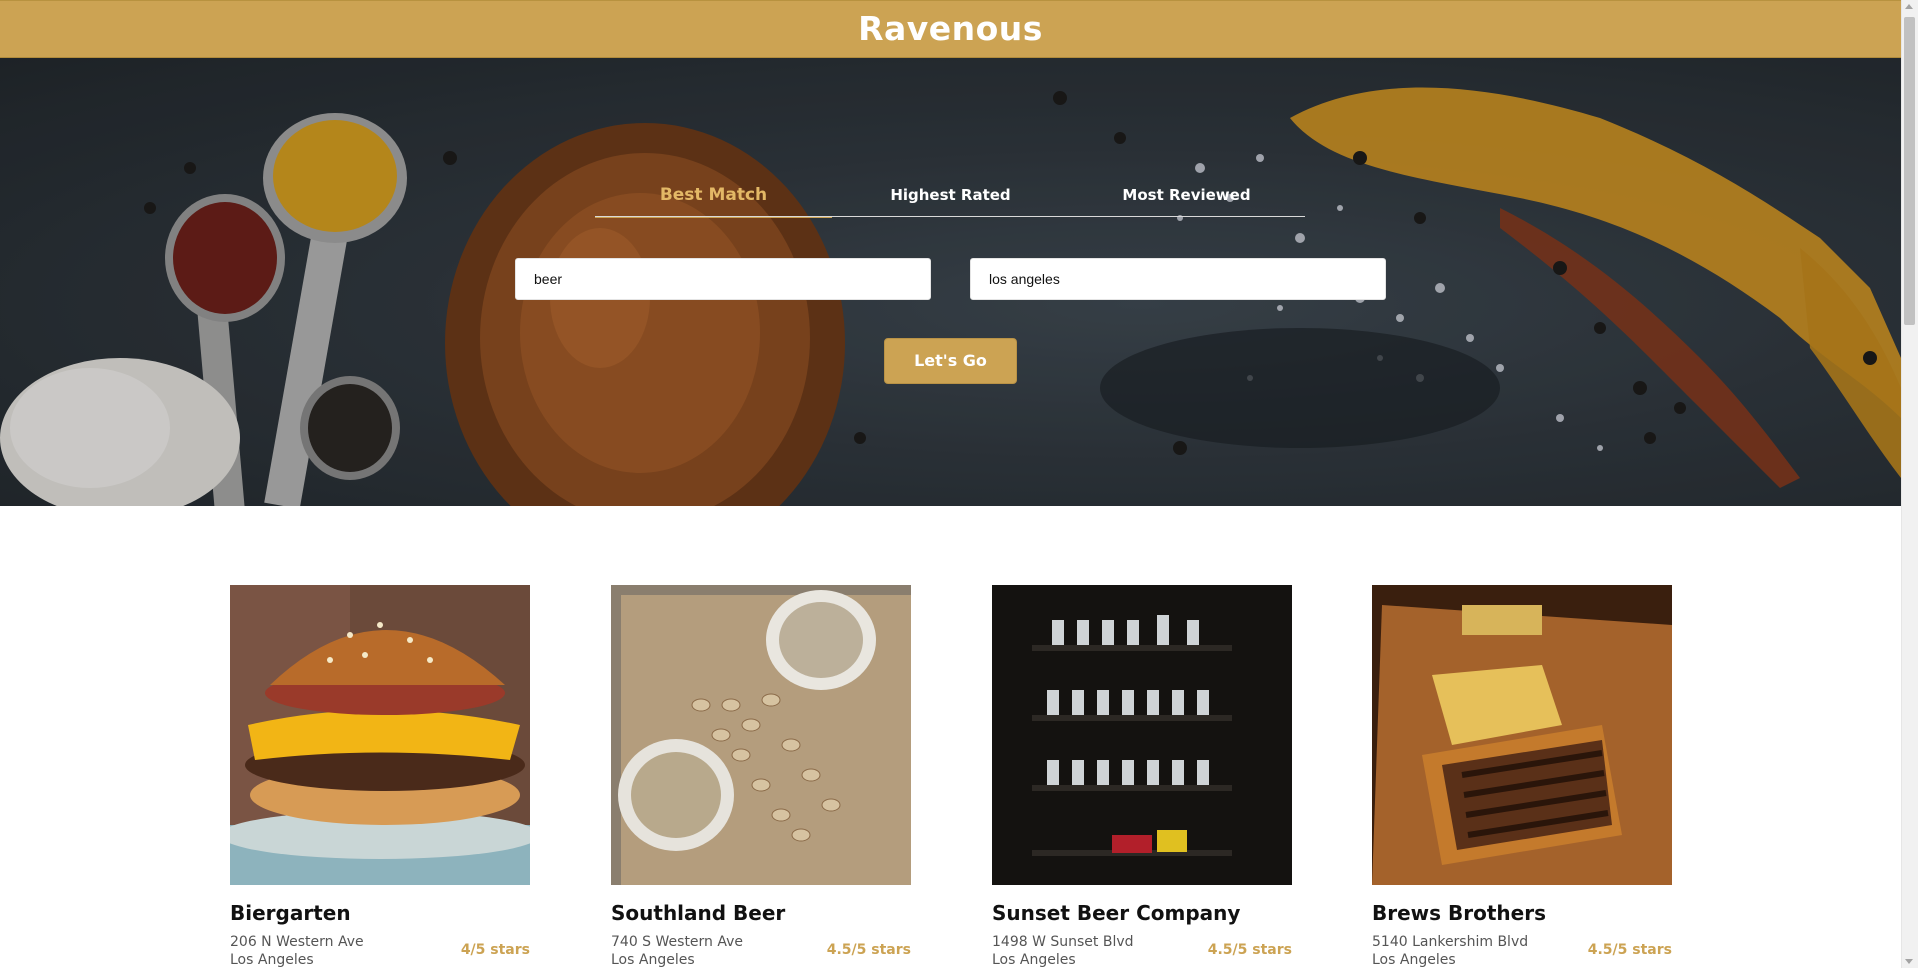 This screenshot has width=1918, height=968. I want to click on tab-best-match: Best Match, so click(713, 201).